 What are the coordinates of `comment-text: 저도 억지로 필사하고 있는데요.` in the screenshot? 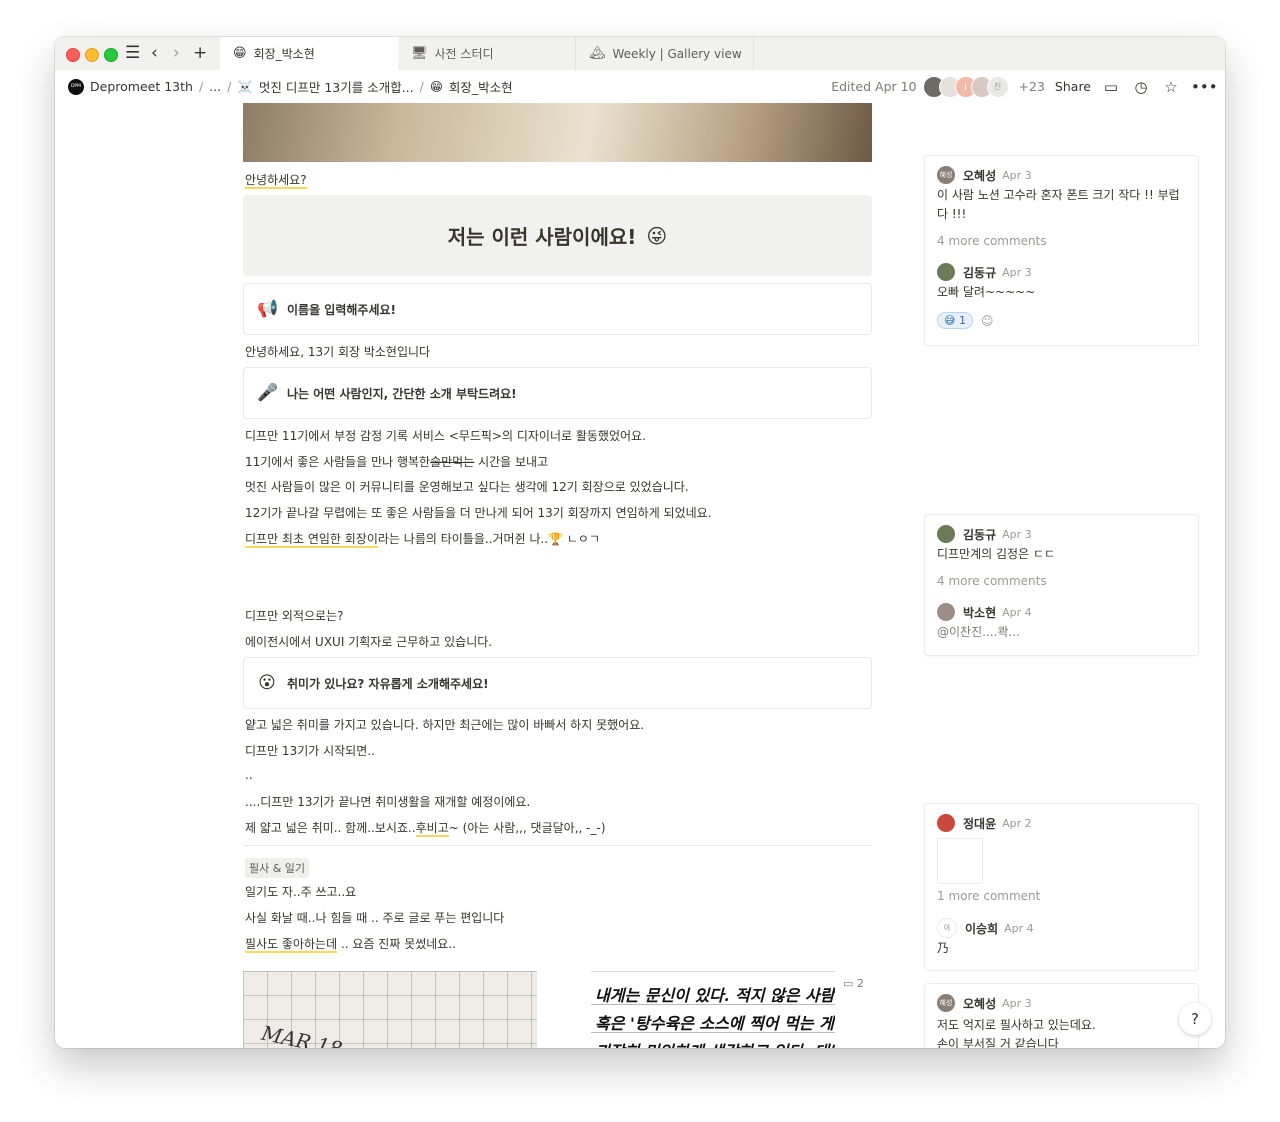 It's located at (1016, 1025).